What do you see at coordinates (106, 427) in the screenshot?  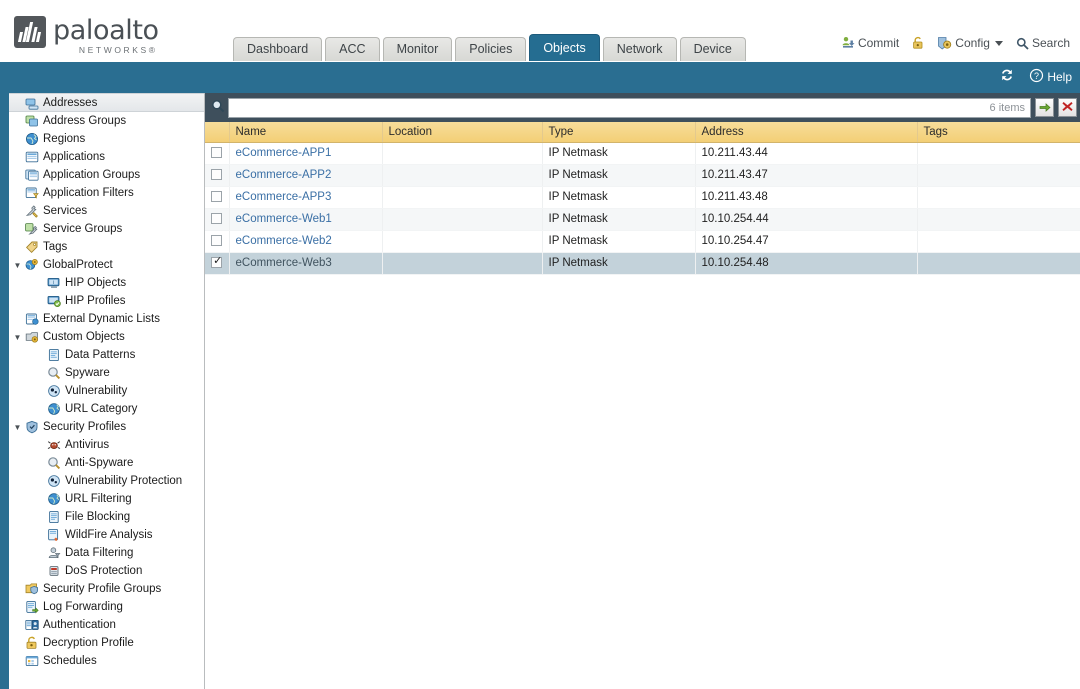 I see `sidebar-item-security-profiles: ▼ Security Profiles` at bounding box center [106, 427].